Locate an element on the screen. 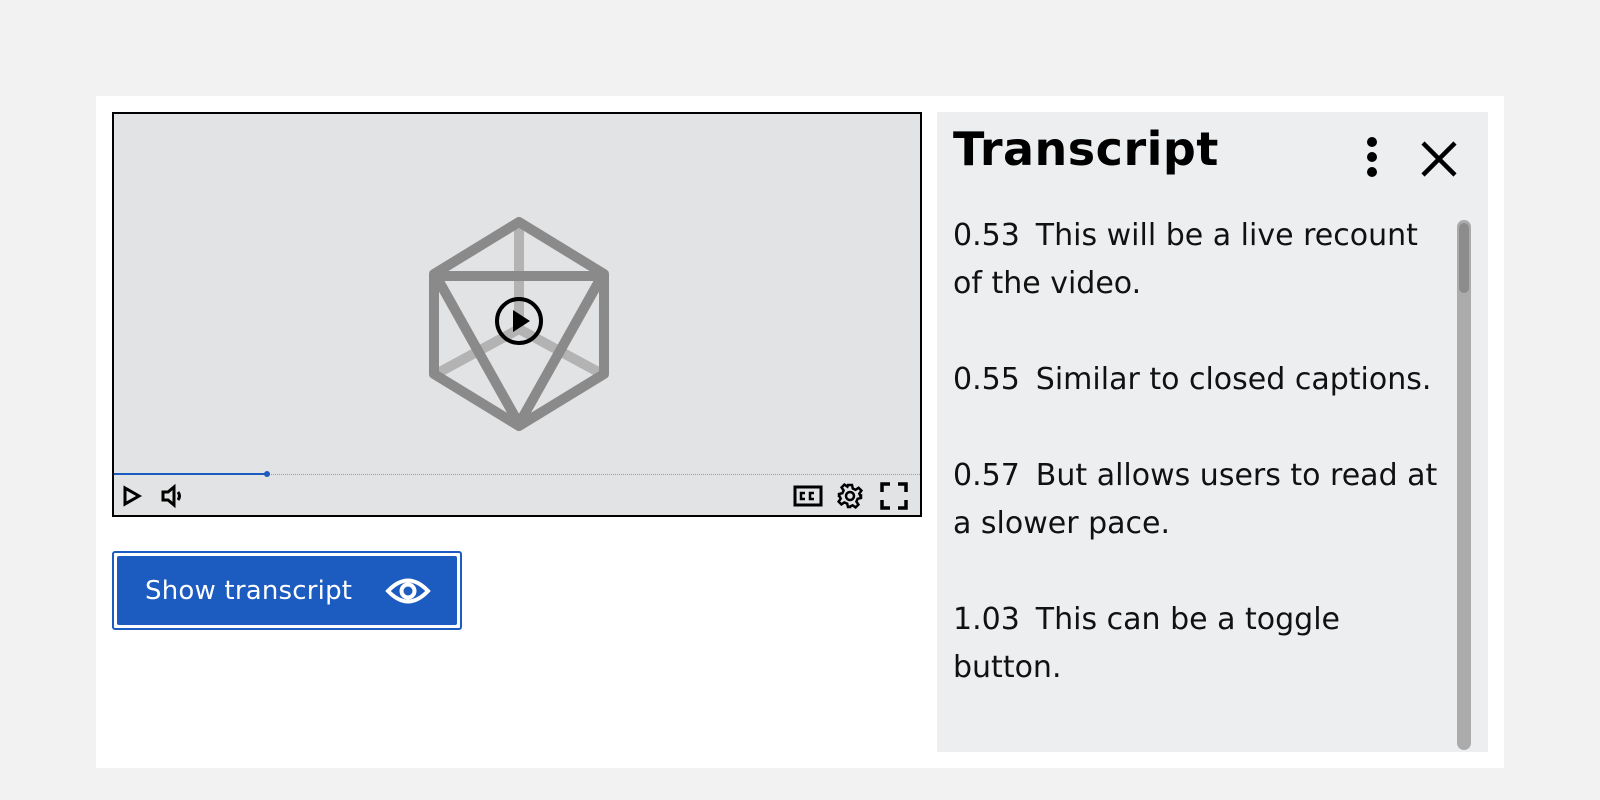 This screenshot has height=800, width=1600. show-transcript-focus-ring: Show transcript is located at coordinates (287, 590).